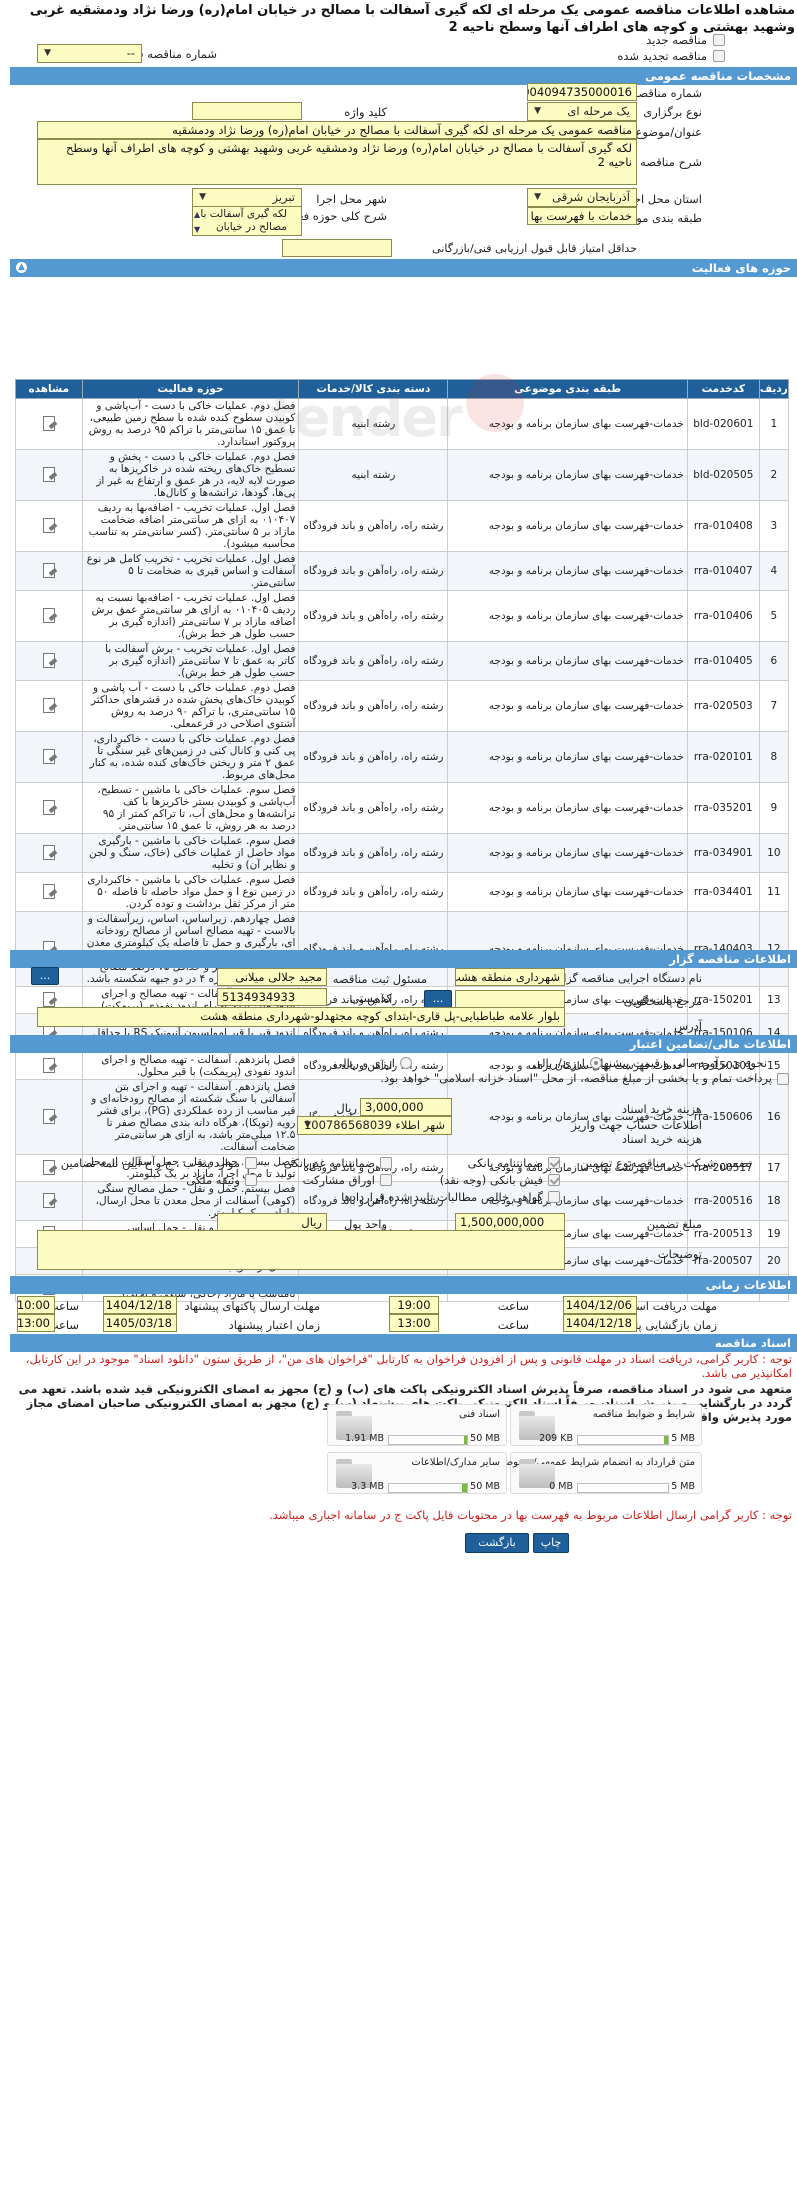 This screenshot has height=2202, width=797. I want to click on bank-guarantee-checkbox, so click(554, 1163).